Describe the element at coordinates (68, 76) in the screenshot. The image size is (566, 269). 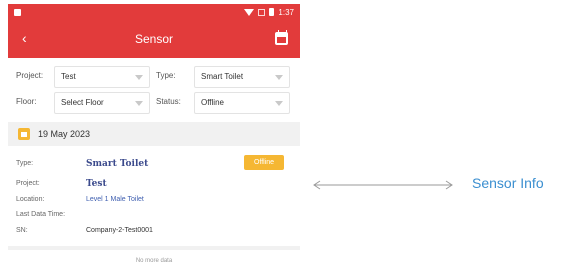
I see `project-select-value: Test` at that location.